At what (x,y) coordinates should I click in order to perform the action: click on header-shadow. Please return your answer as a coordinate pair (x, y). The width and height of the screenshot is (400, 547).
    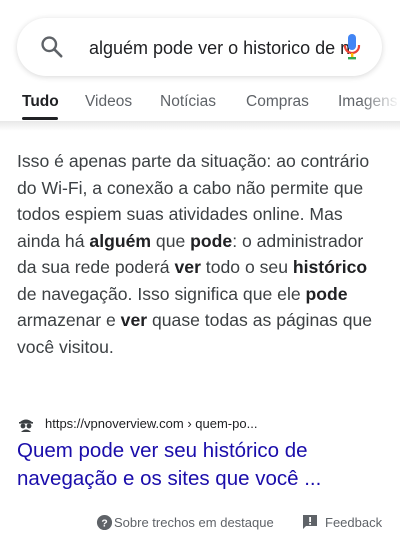
    Looking at the image, I should click on (200, 126).